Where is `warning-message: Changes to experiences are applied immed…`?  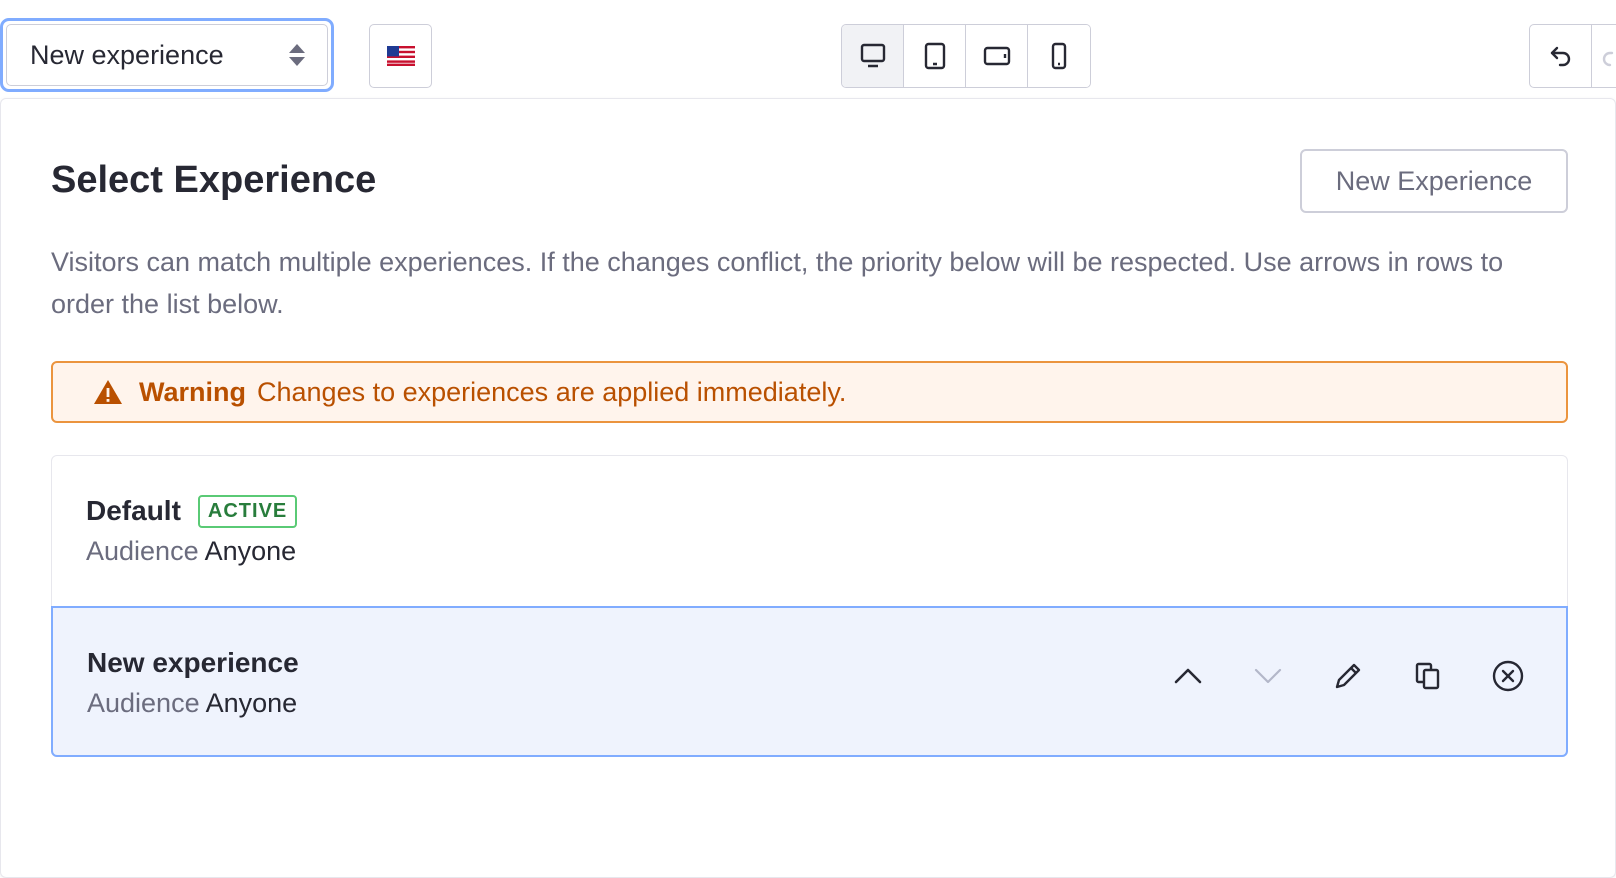 warning-message: Changes to experiences are applied immed… is located at coordinates (552, 391).